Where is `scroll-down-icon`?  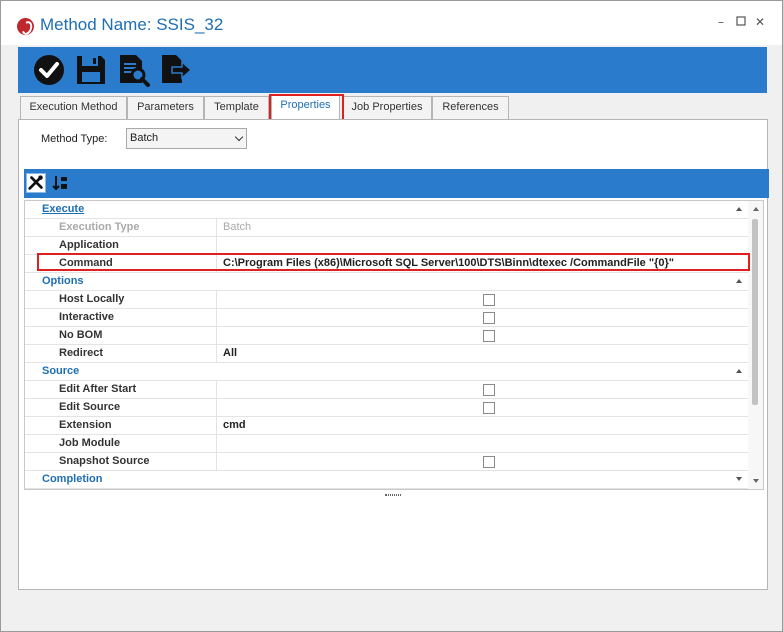
scroll-down-icon is located at coordinates (756, 481).